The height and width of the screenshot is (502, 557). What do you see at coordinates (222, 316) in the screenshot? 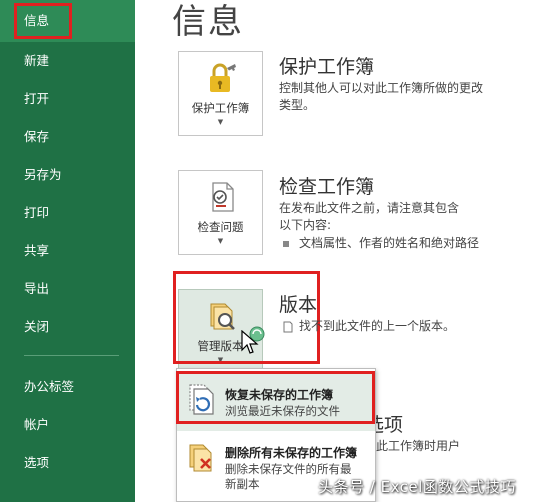
I see `versions-magnifier-icon` at bounding box center [222, 316].